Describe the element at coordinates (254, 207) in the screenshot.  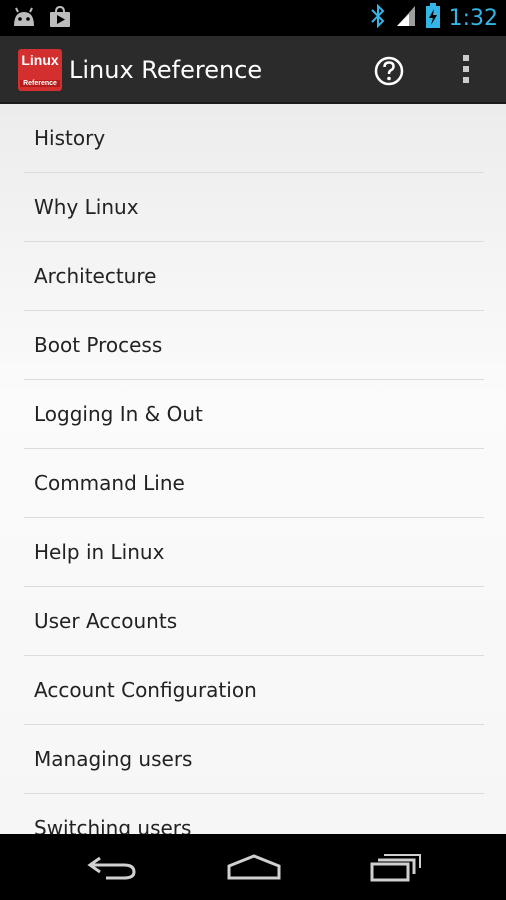
I see `list-item: Why Linux` at that location.